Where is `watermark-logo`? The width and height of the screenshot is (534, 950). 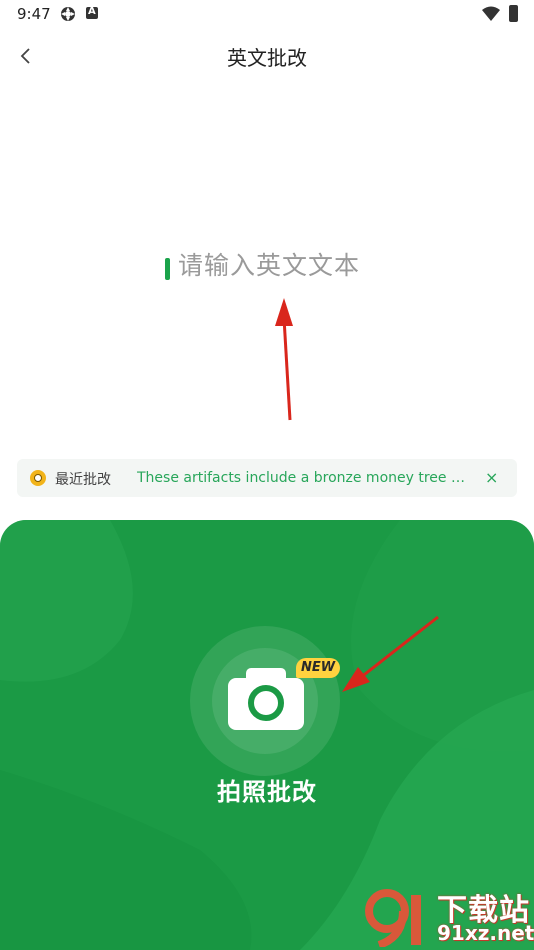 watermark-logo is located at coordinates (393, 918).